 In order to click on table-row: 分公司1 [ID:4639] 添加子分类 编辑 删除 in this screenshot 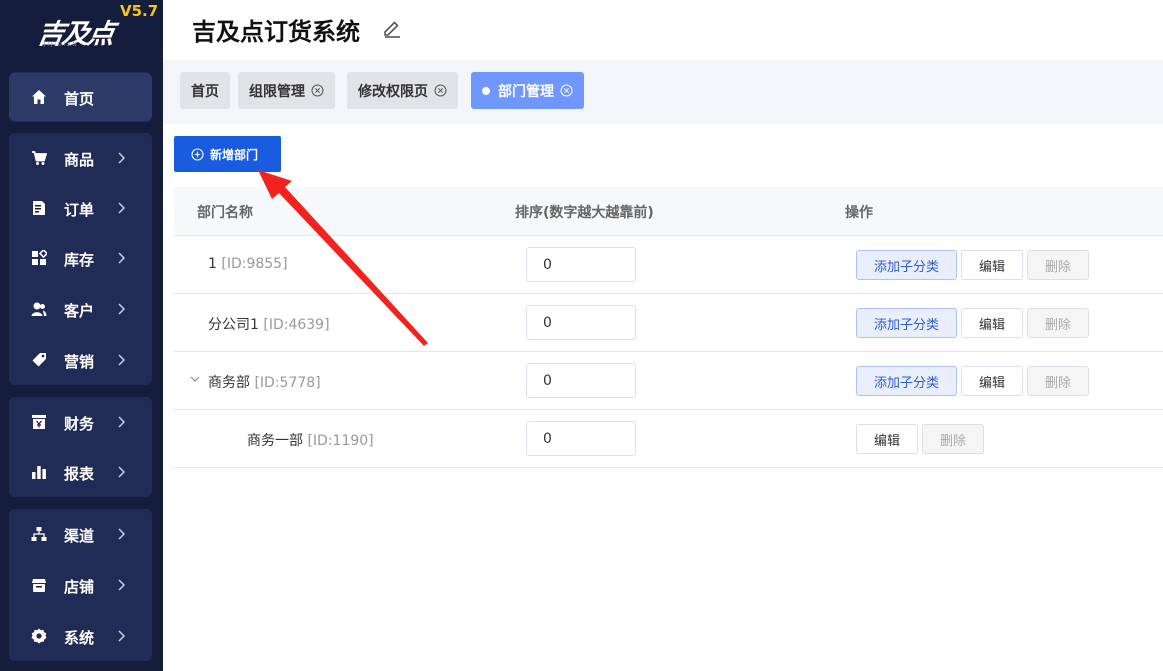, I will do `click(668, 323)`.